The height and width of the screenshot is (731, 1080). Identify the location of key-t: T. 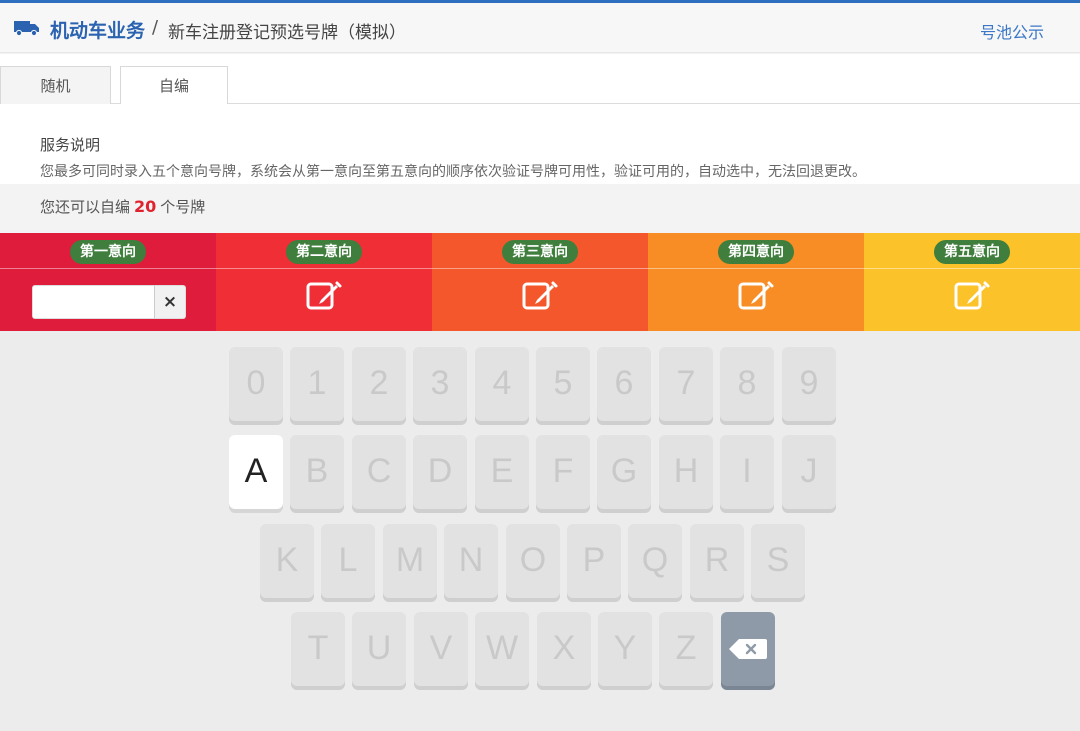
(318, 649).